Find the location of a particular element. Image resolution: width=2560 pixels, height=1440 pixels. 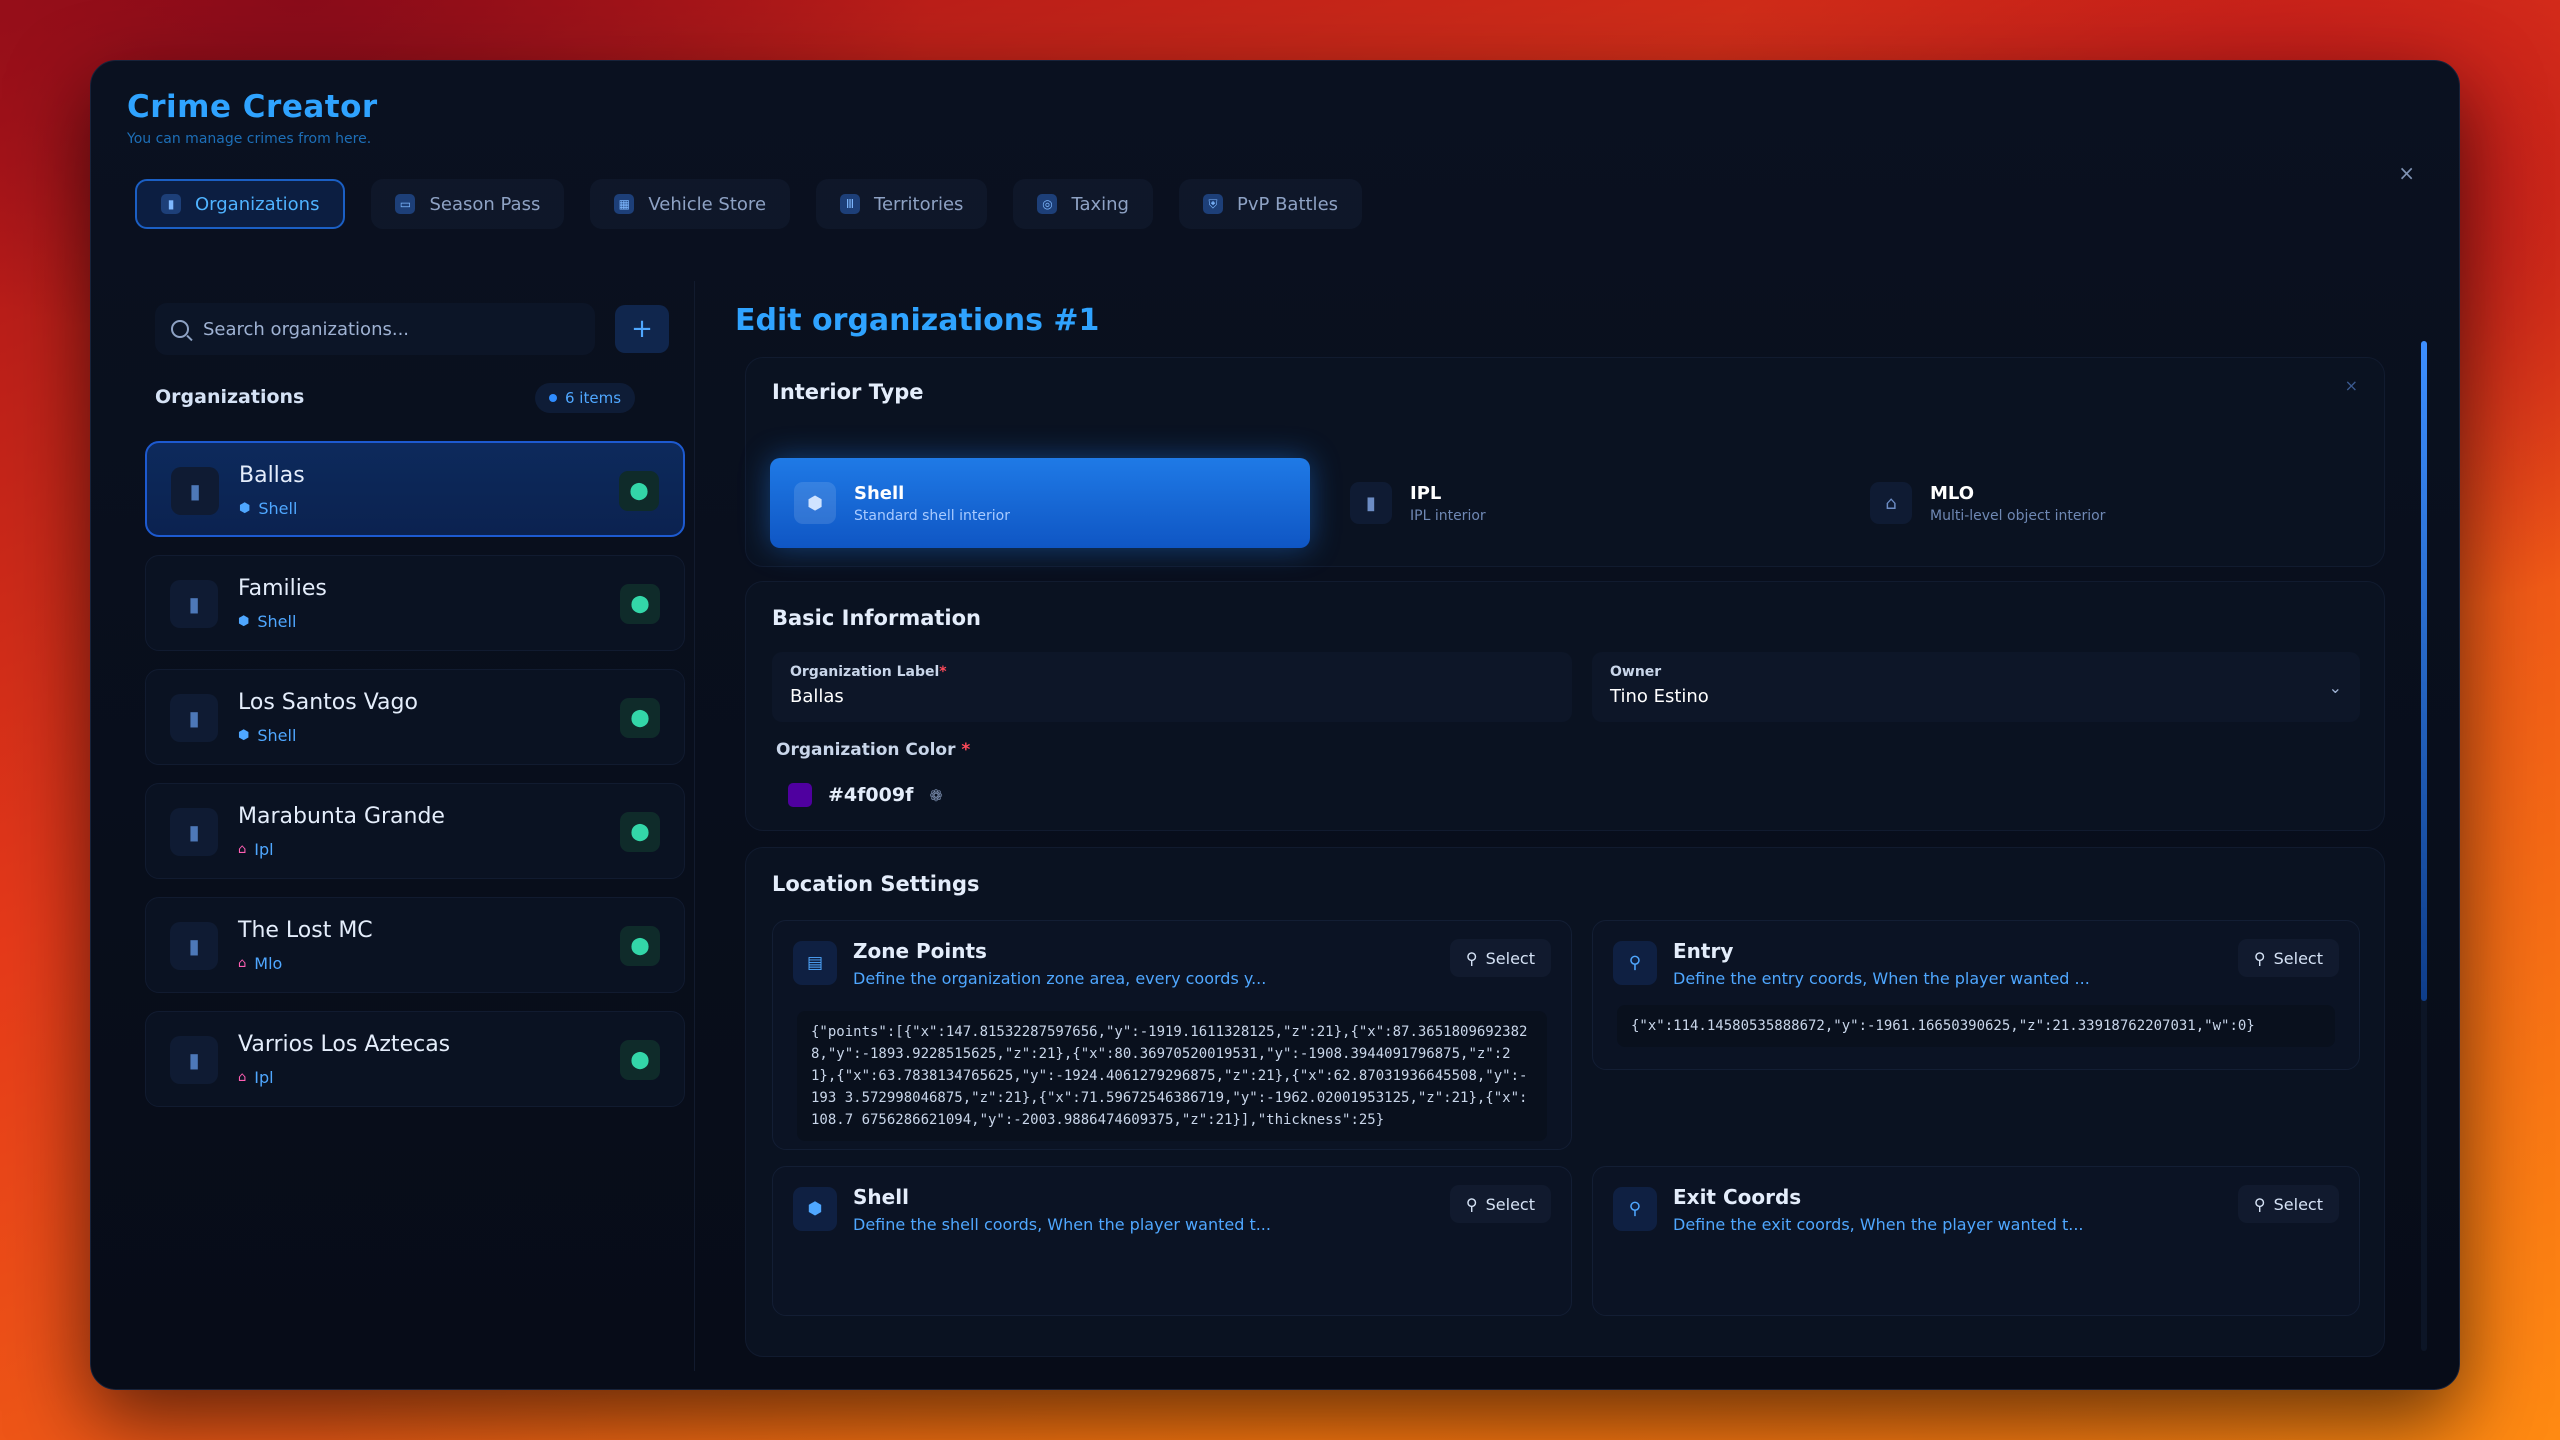

zone-select-button: ⚲ Select is located at coordinates (1500, 958).